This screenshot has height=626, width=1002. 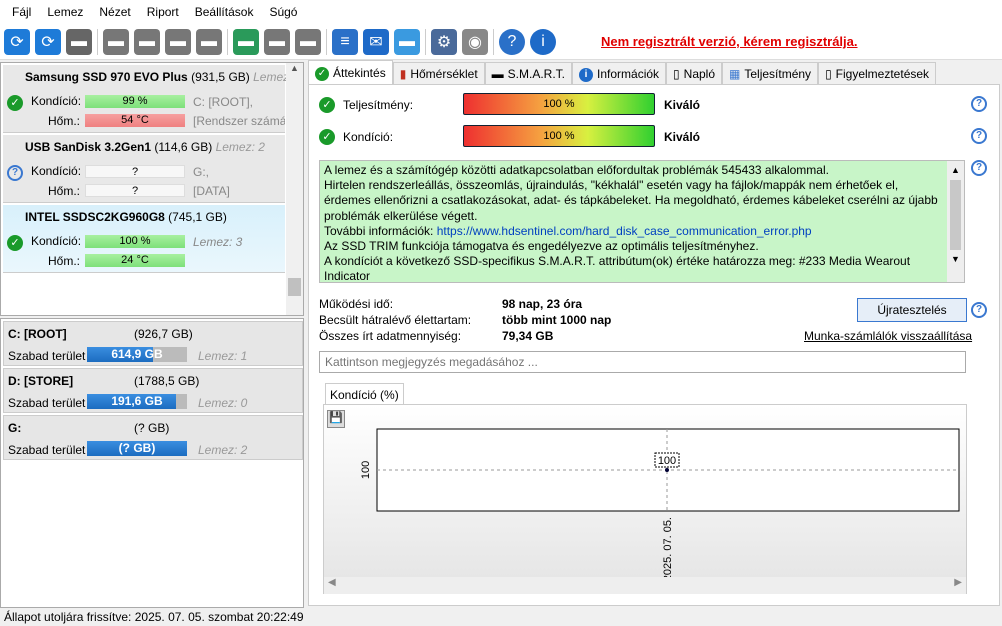 What do you see at coordinates (163, 12) in the screenshot?
I see `menu-3: Riport` at bounding box center [163, 12].